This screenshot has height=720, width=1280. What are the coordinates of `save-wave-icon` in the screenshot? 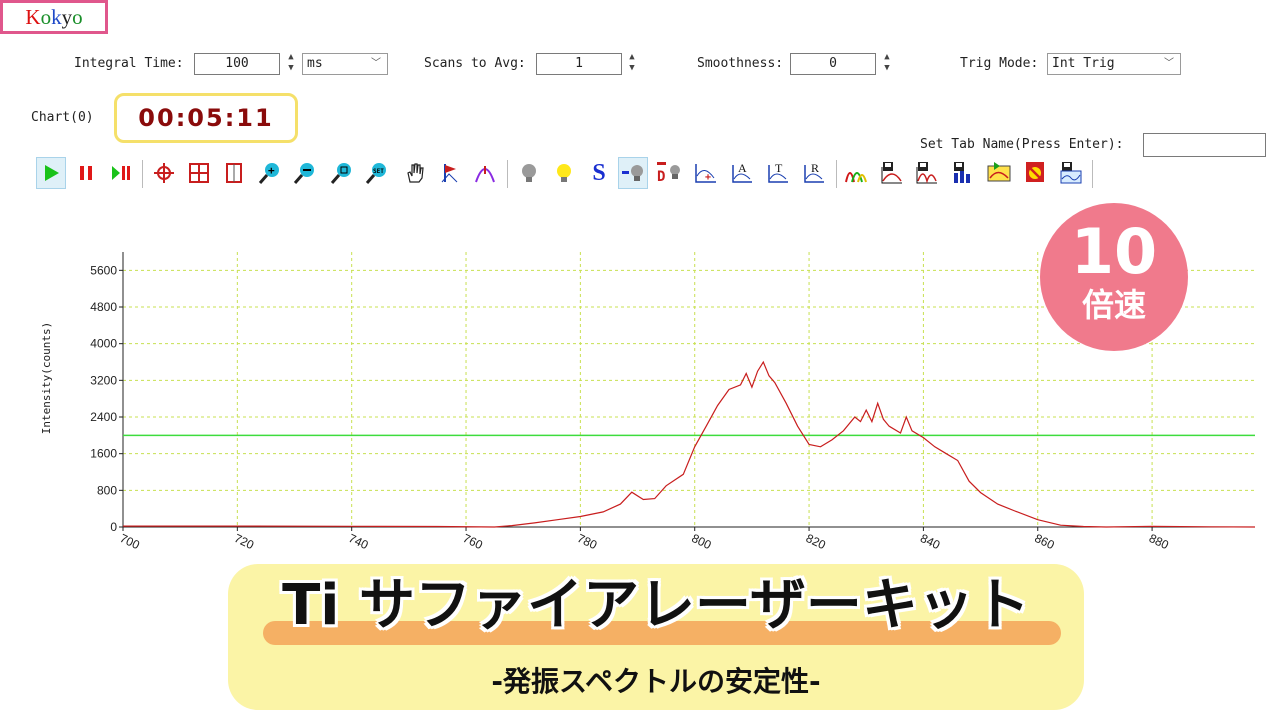 It's located at (1071, 173).